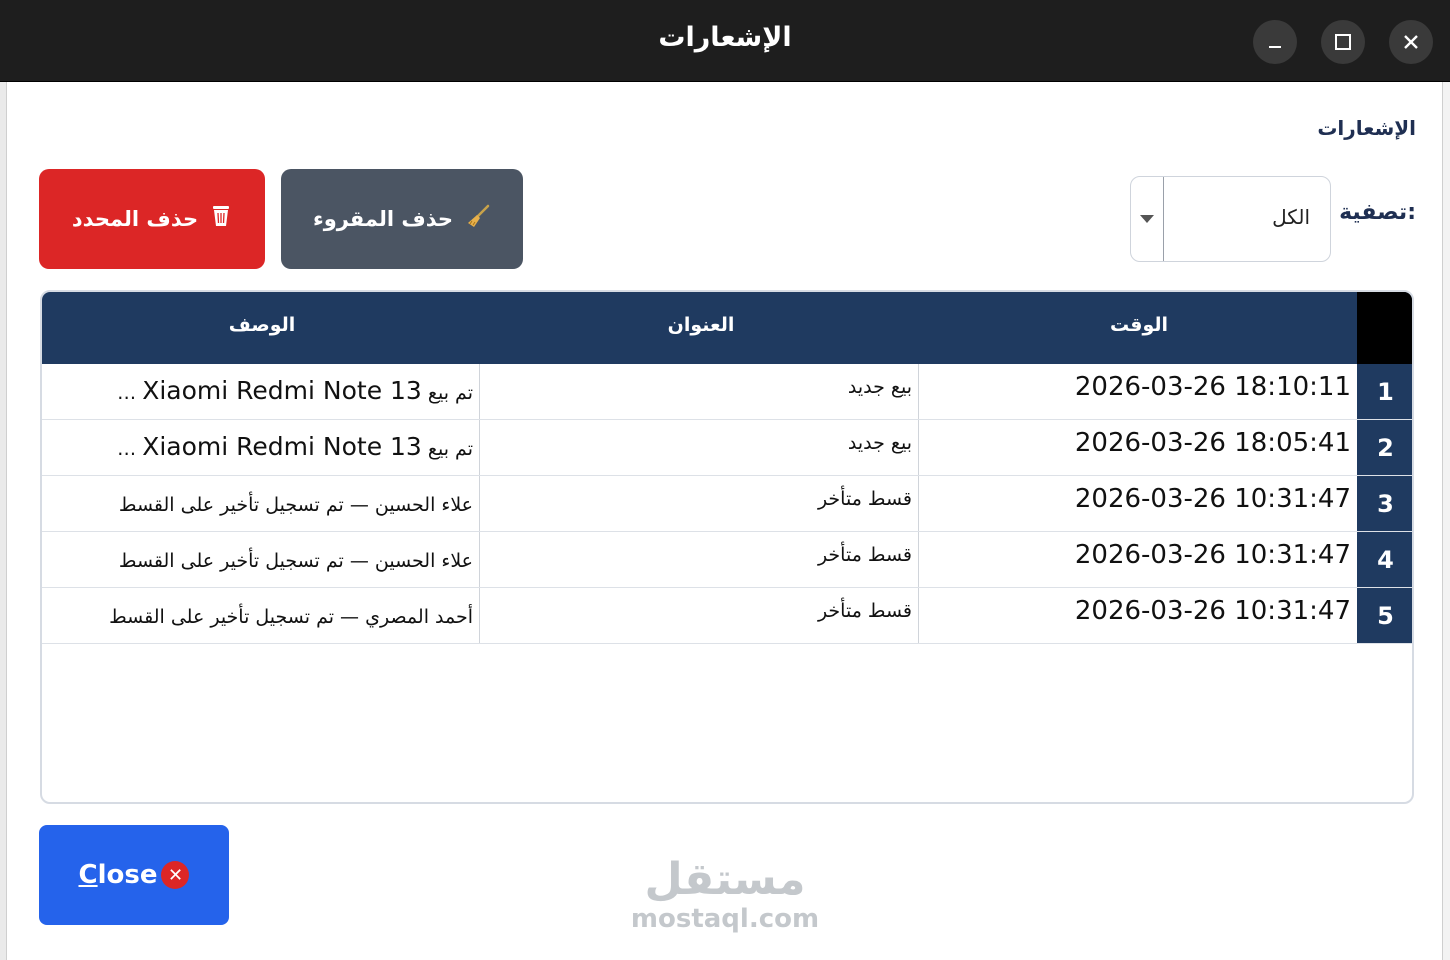  Describe the element at coordinates (1384, 503) in the screenshot. I see `row-number: 3` at that location.